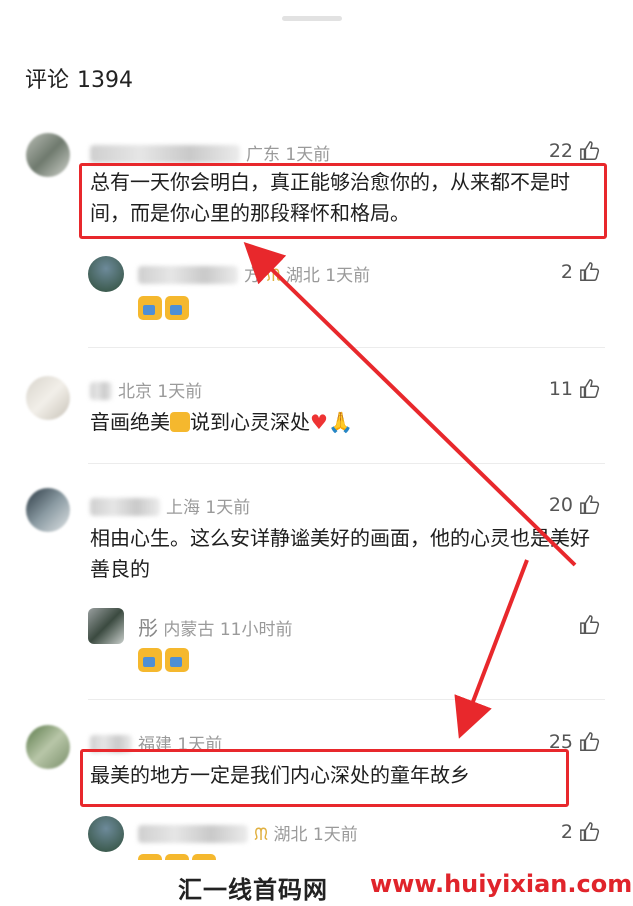 The height and width of the screenshot is (906, 633). Describe the element at coordinates (47, 80) in the screenshot. I see `comments-title: 评论` at that location.